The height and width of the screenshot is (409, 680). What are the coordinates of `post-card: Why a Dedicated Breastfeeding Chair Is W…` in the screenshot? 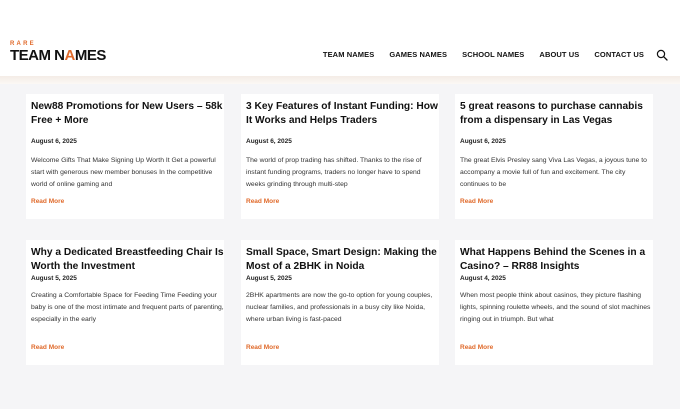 It's located at (125, 302).